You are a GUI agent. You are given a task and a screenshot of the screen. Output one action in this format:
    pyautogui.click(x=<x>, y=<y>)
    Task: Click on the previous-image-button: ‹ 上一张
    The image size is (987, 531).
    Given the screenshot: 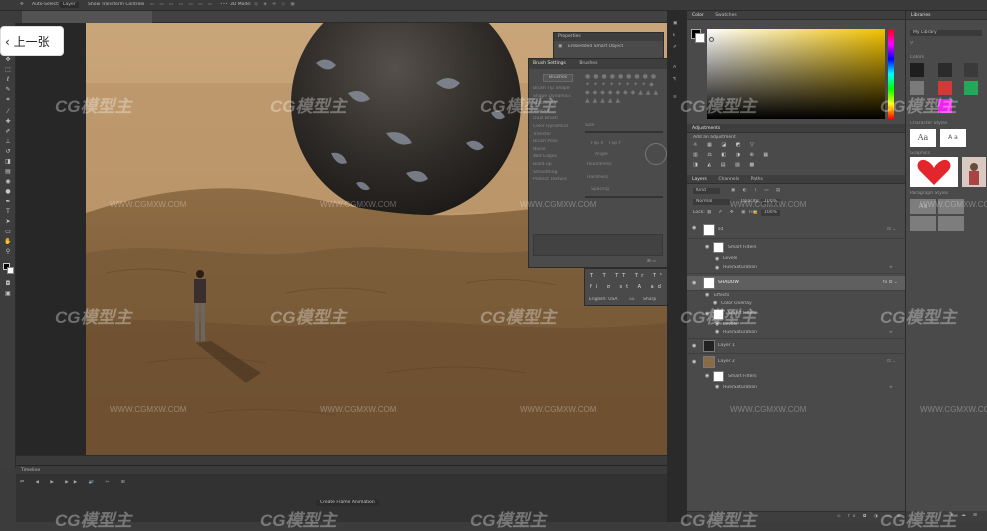 What is the action you would take?
    pyautogui.click(x=32, y=41)
    